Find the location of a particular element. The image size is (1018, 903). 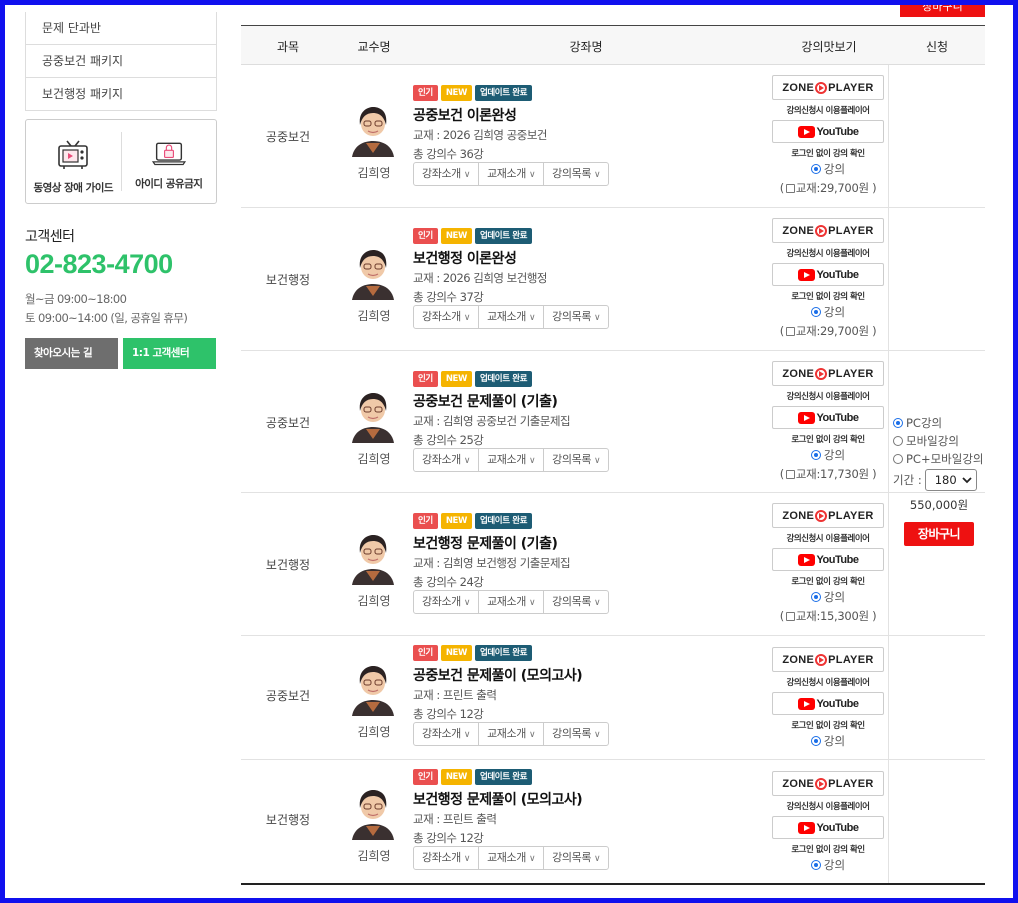

course-count: 총 강의수 25강 is located at coordinates (448, 440).